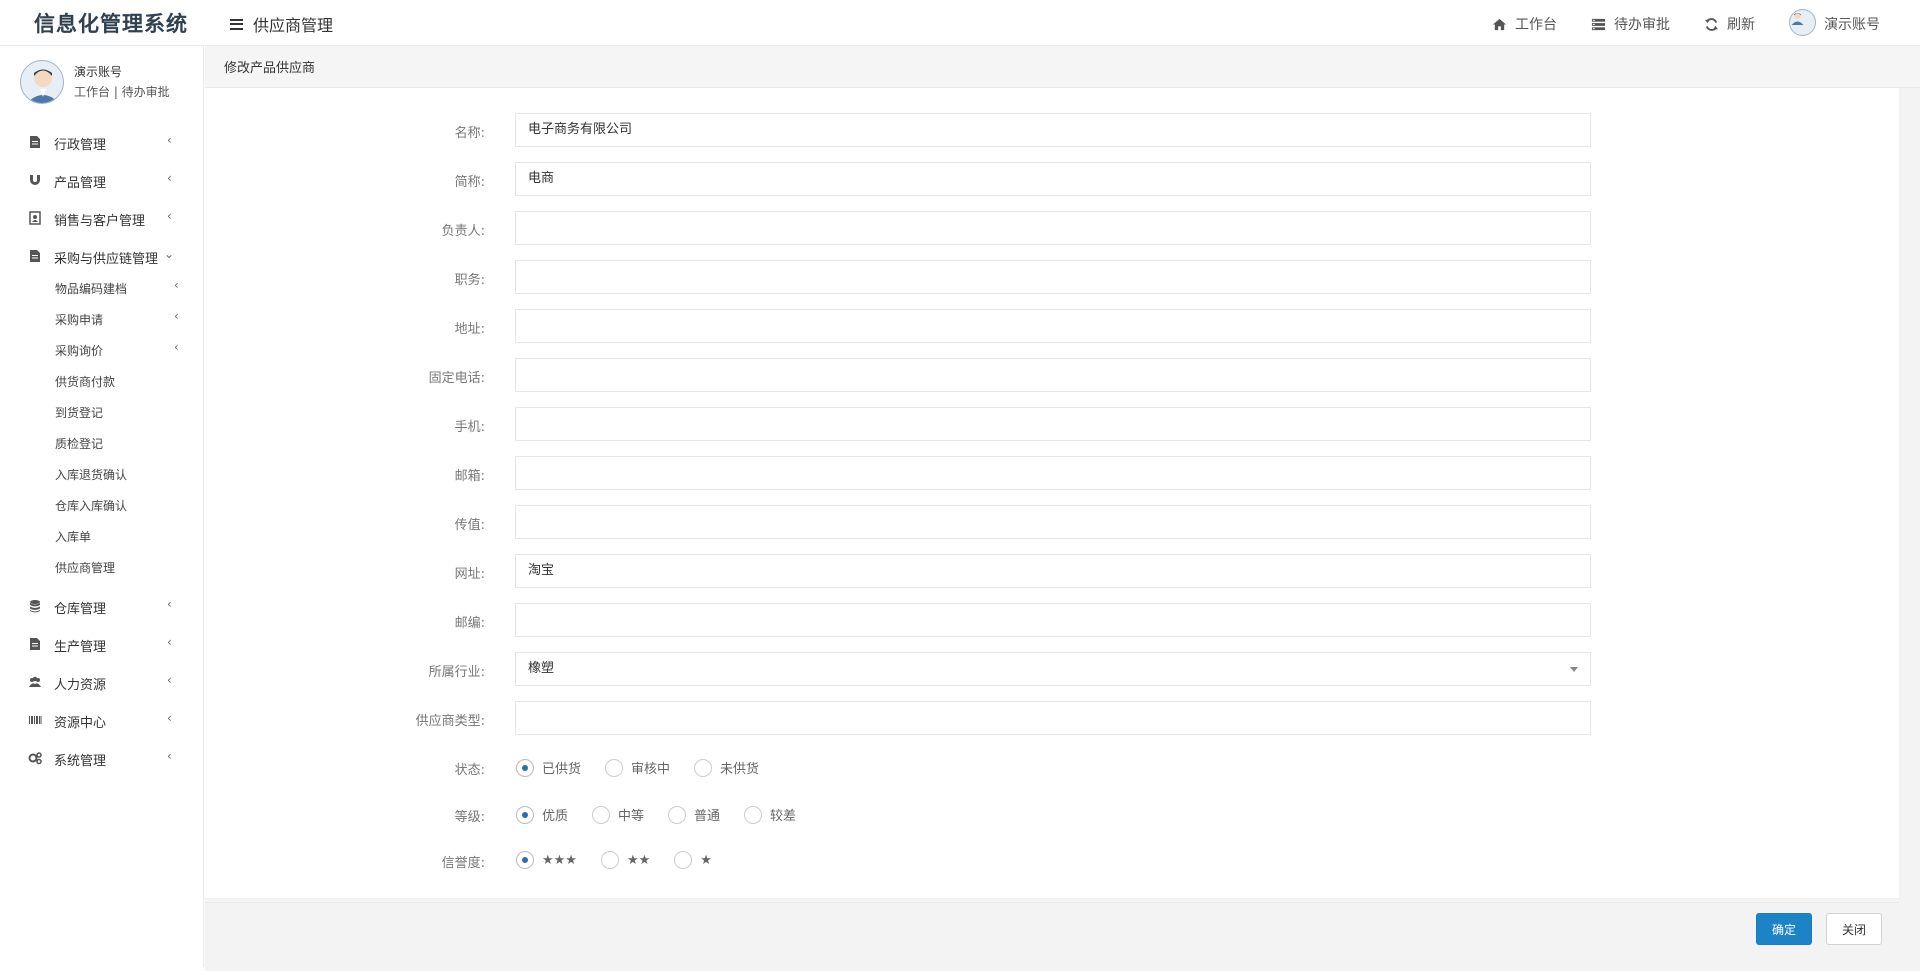 The image size is (1920, 971). Describe the element at coordinates (555, 816) in the screenshot. I see `radio-label: 优质` at that location.